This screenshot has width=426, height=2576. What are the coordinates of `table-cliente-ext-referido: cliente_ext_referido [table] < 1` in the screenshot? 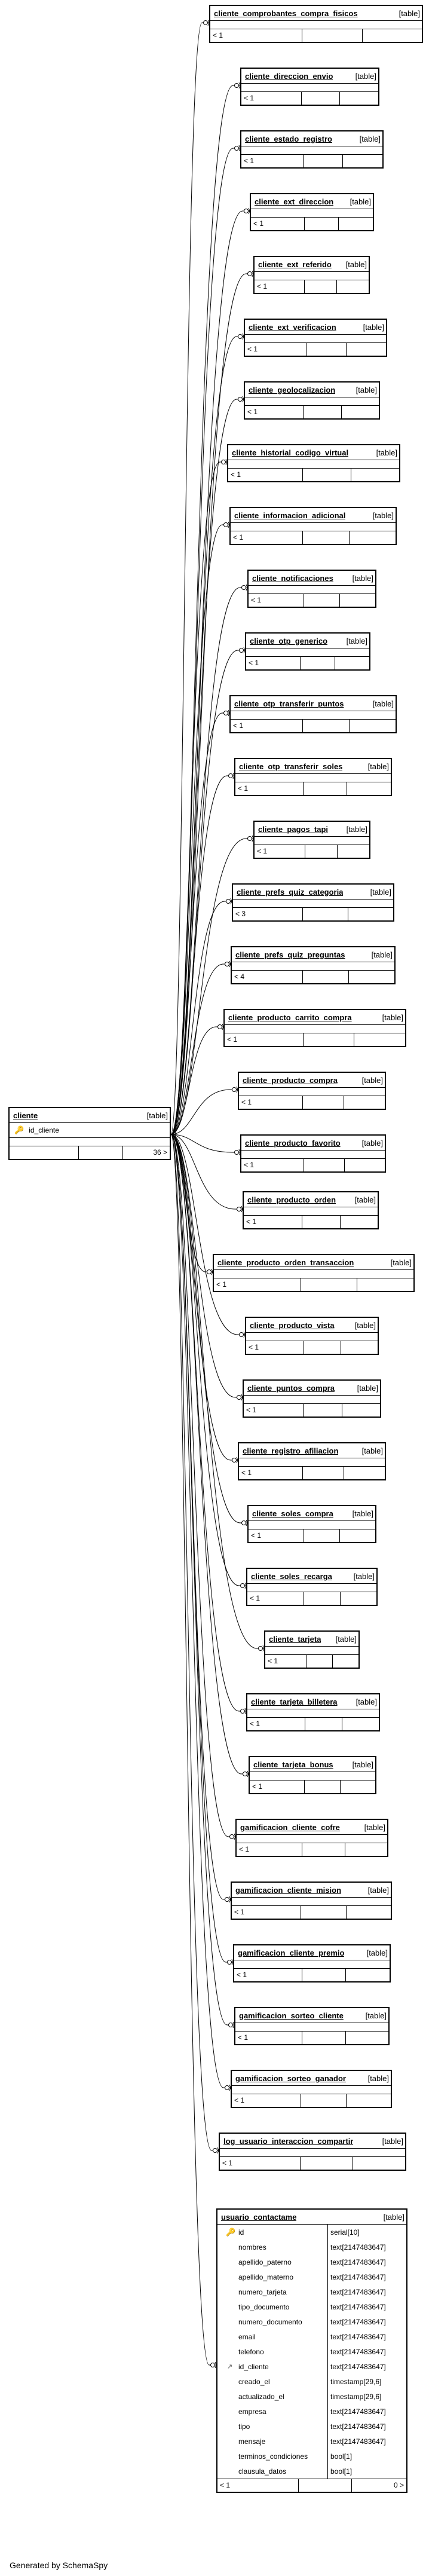 It's located at (311, 275).